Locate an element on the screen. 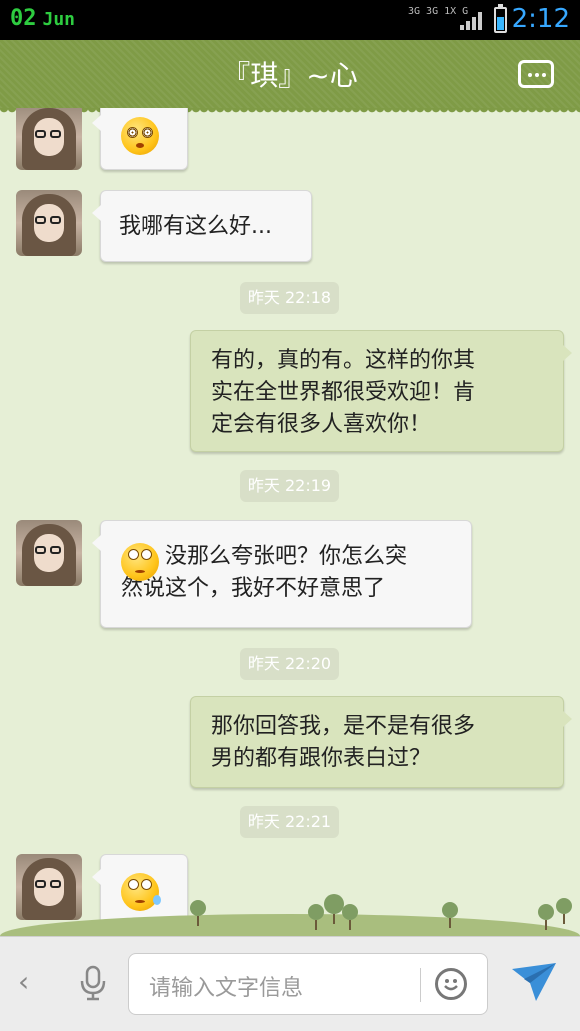 Image resolution: width=580 pixels, height=1031 pixels. message-bubble is located at coordinates (140, 139).